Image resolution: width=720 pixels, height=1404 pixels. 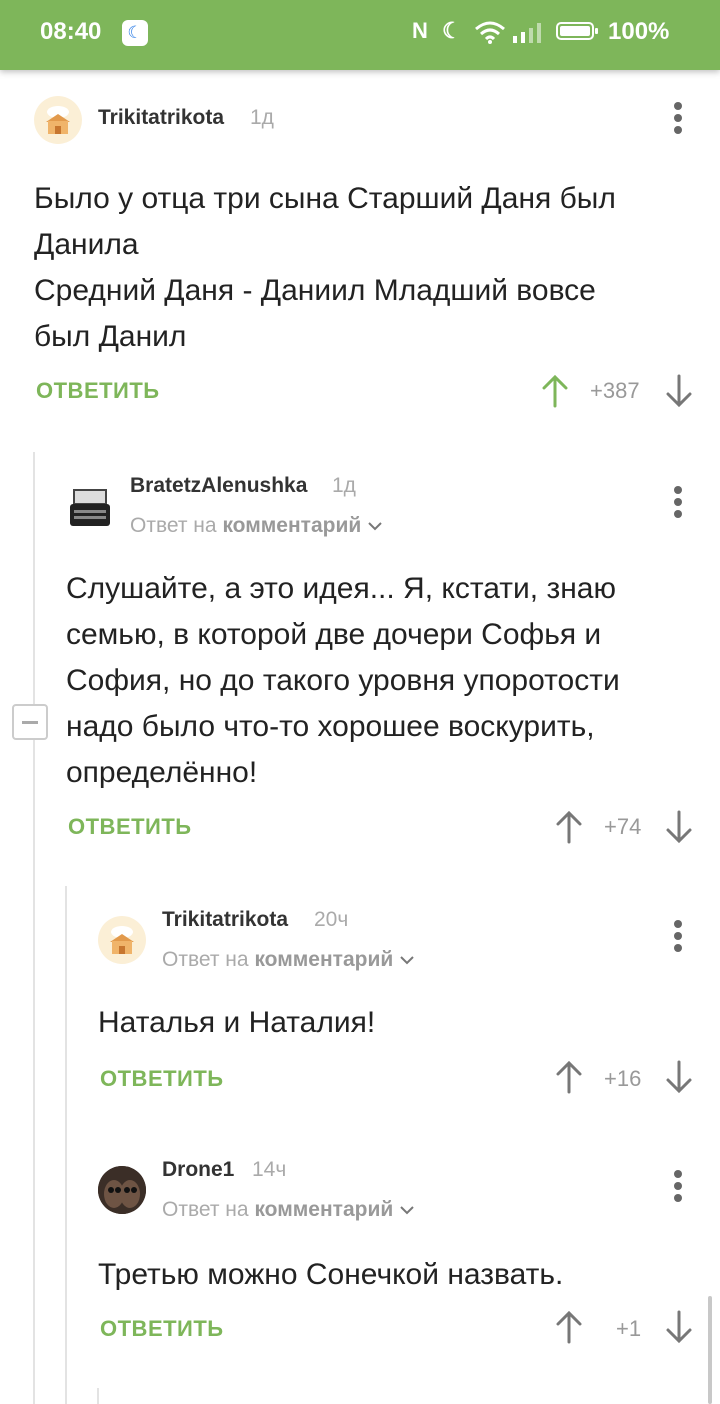 What do you see at coordinates (331, 919) in the screenshot?
I see `comment-age: 20ч` at bounding box center [331, 919].